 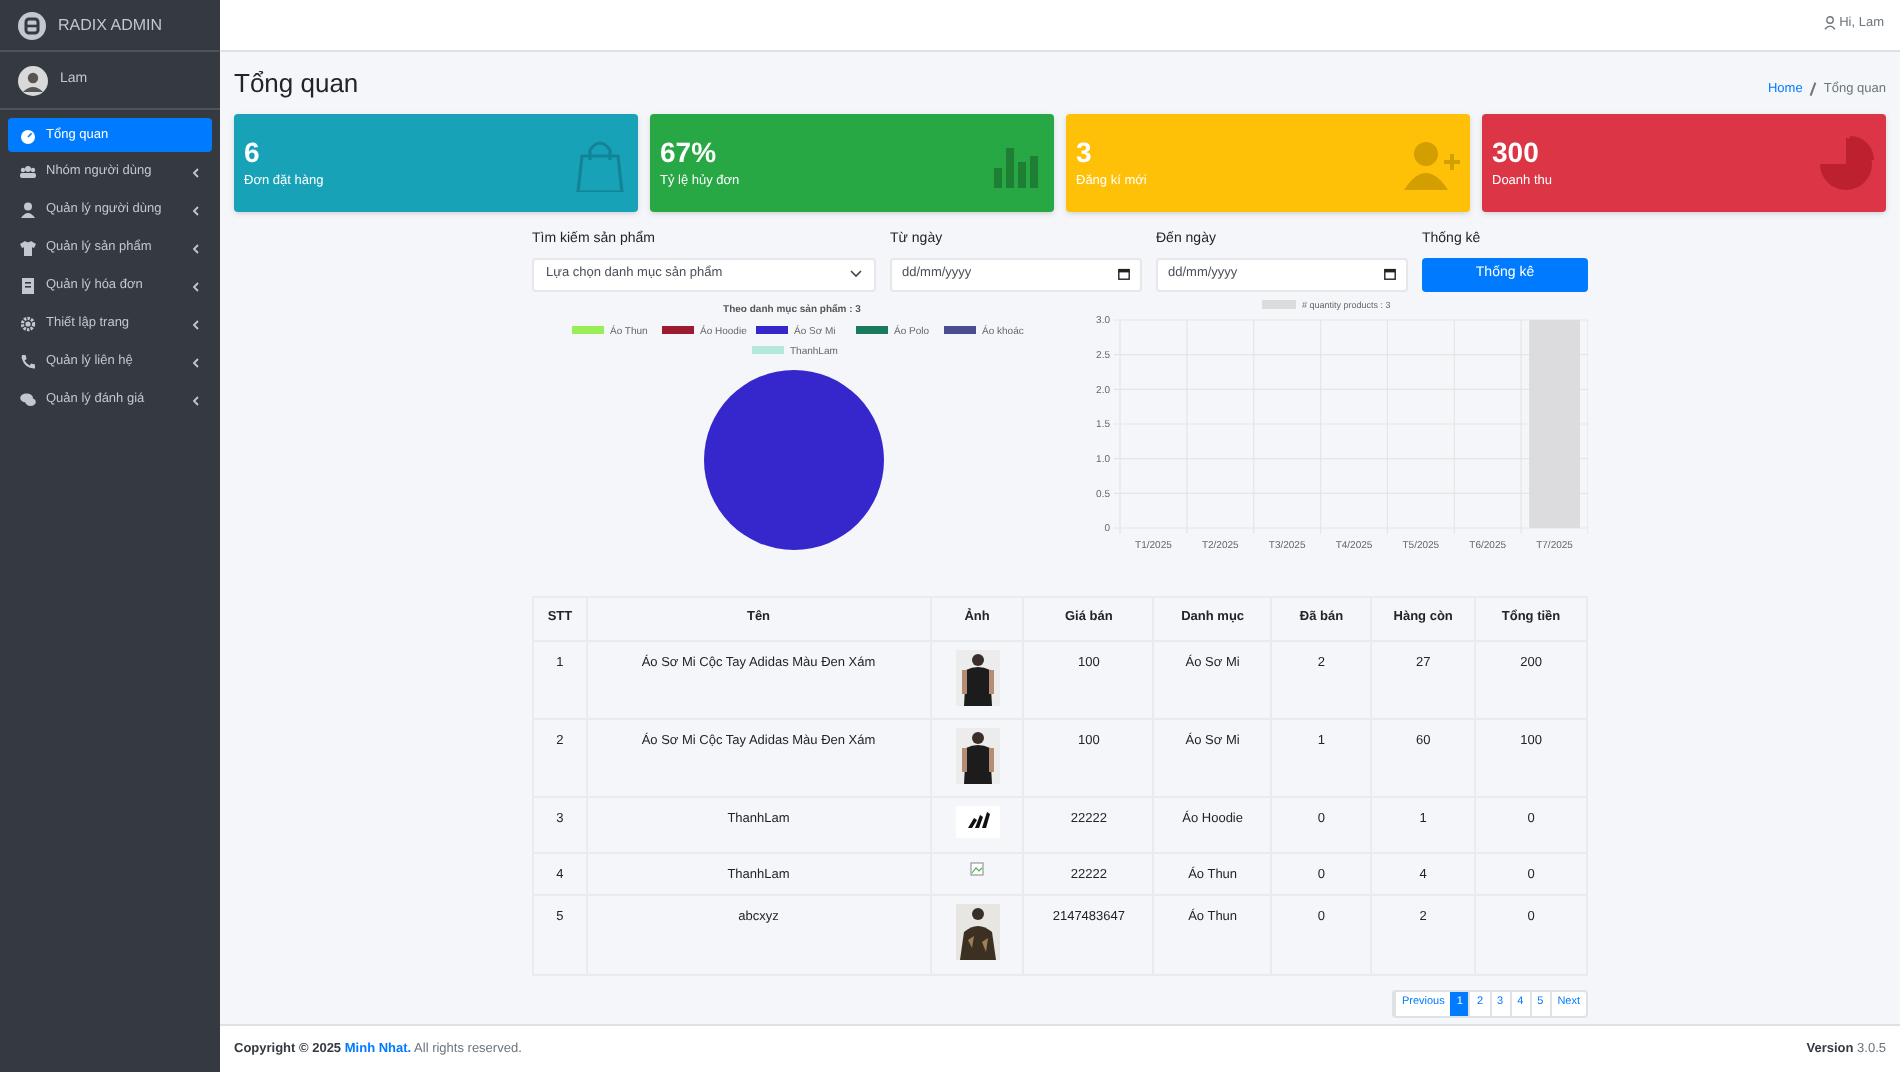 What do you see at coordinates (296, 83) in the screenshot?
I see `page-title: Tổng quan` at bounding box center [296, 83].